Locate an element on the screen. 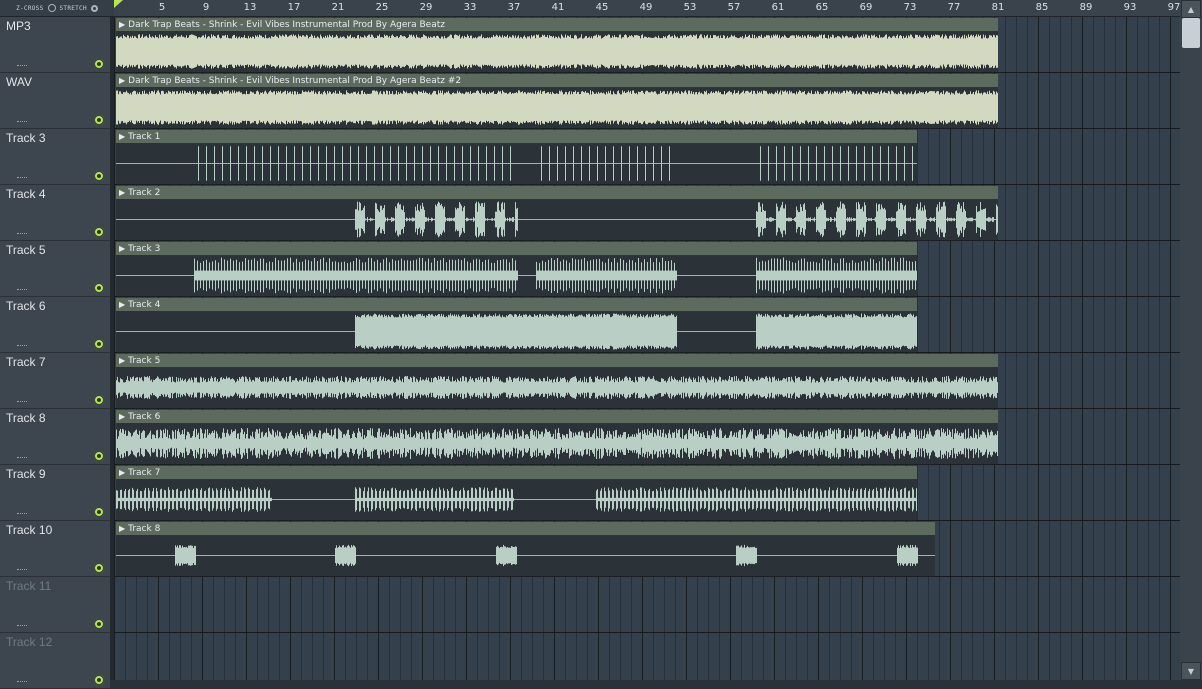 Image resolution: width=1202 pixels, height=689 pixels. playlist-lane: ▶Track 7 is located at coordinates (647, 493).